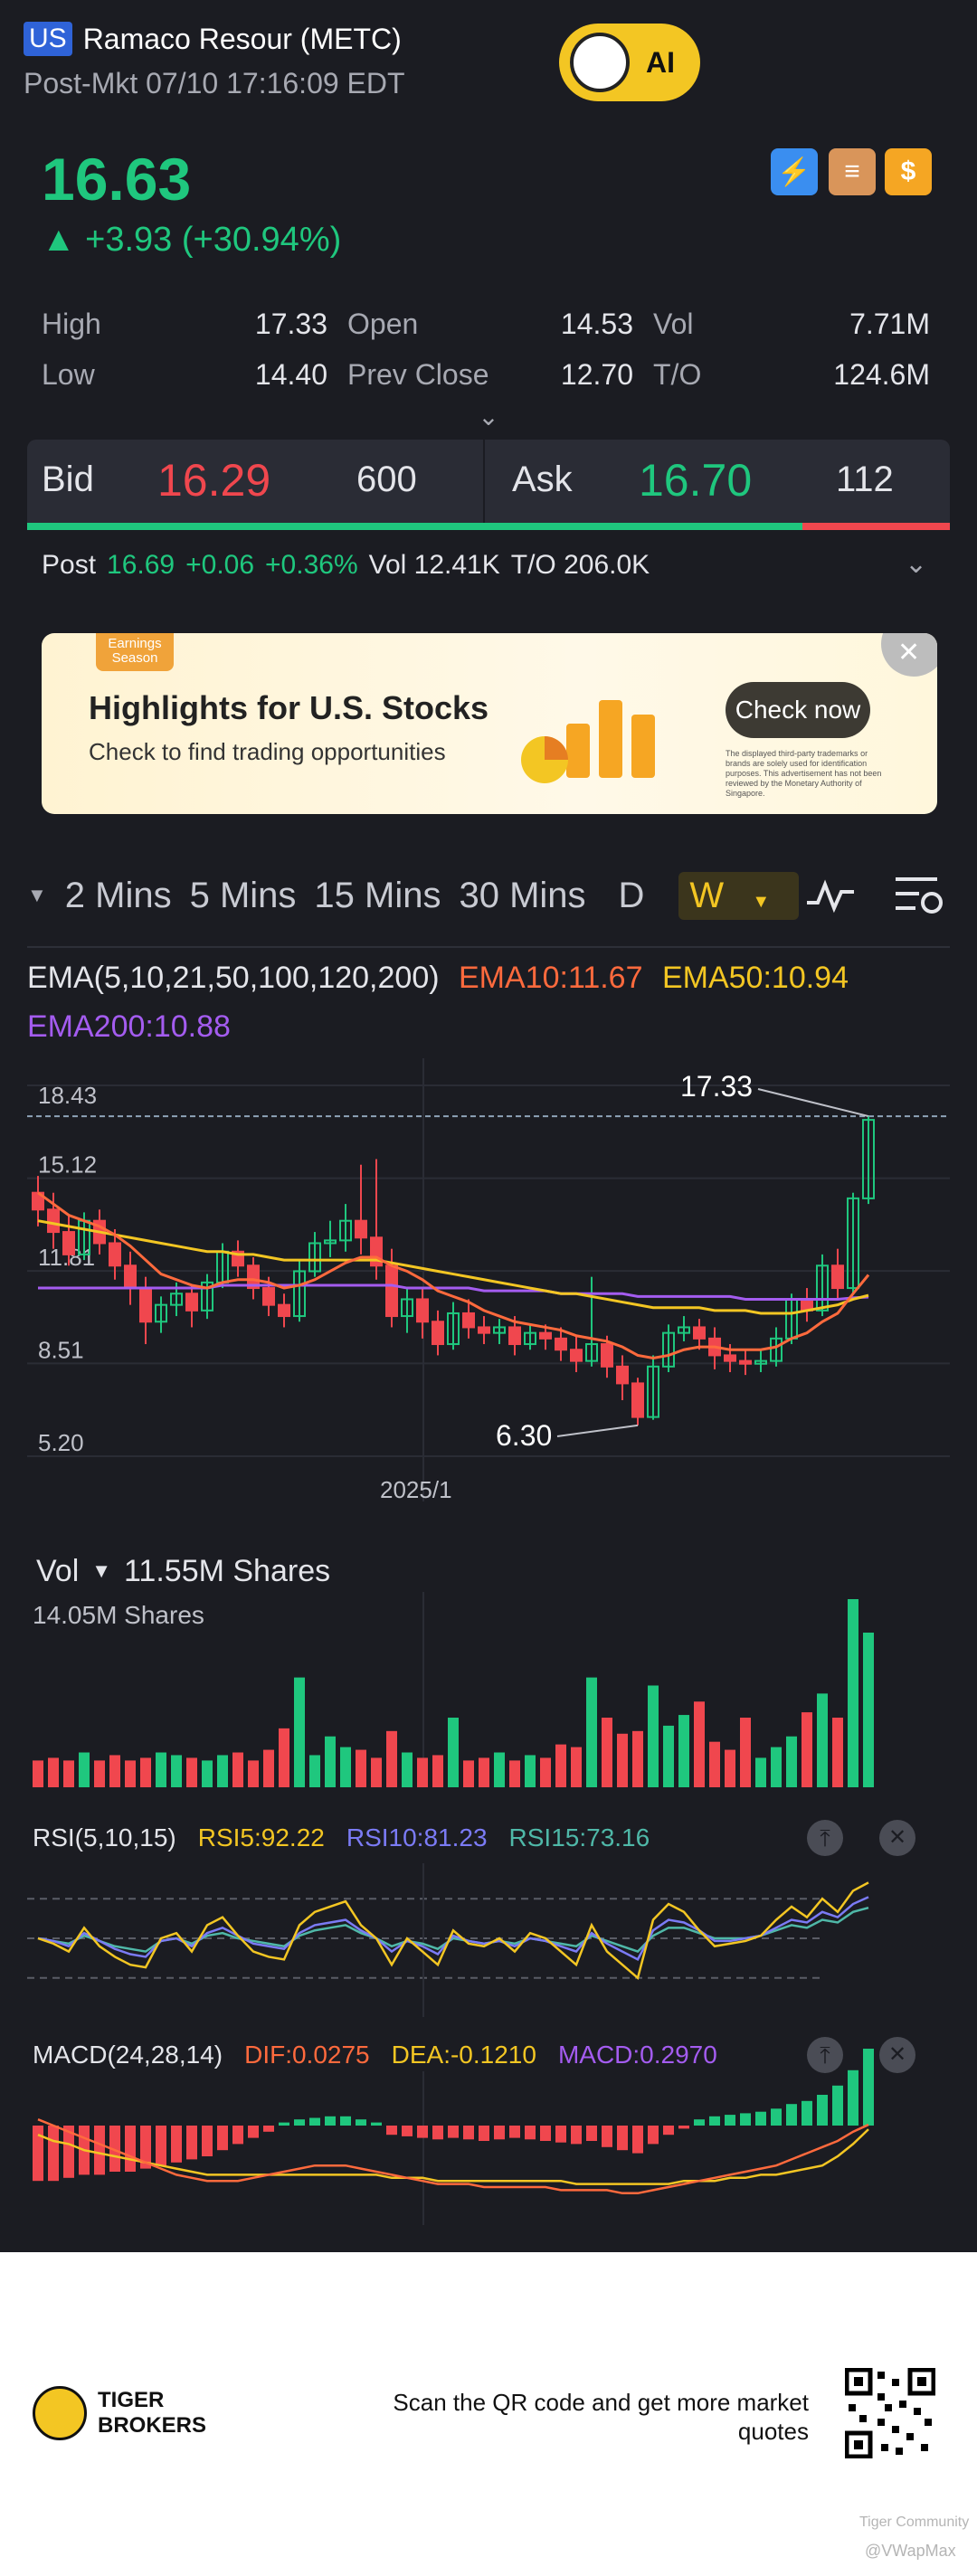 This screenshot has width=977, height=2576. What do you see at coordinates (825, 2055) in the screenshot?
I see `macd-pin-icon: ⤒` at bounding box center [825, 2055].